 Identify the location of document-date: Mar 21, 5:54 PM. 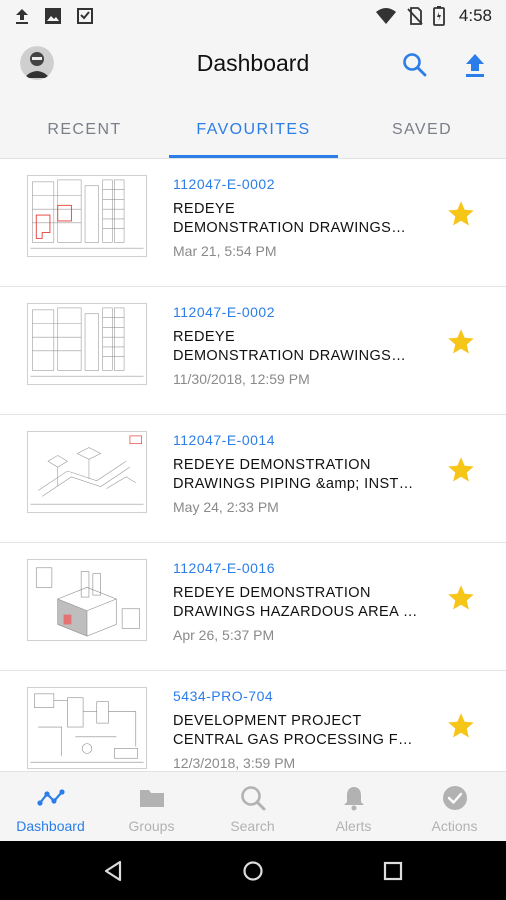
(225, 251).